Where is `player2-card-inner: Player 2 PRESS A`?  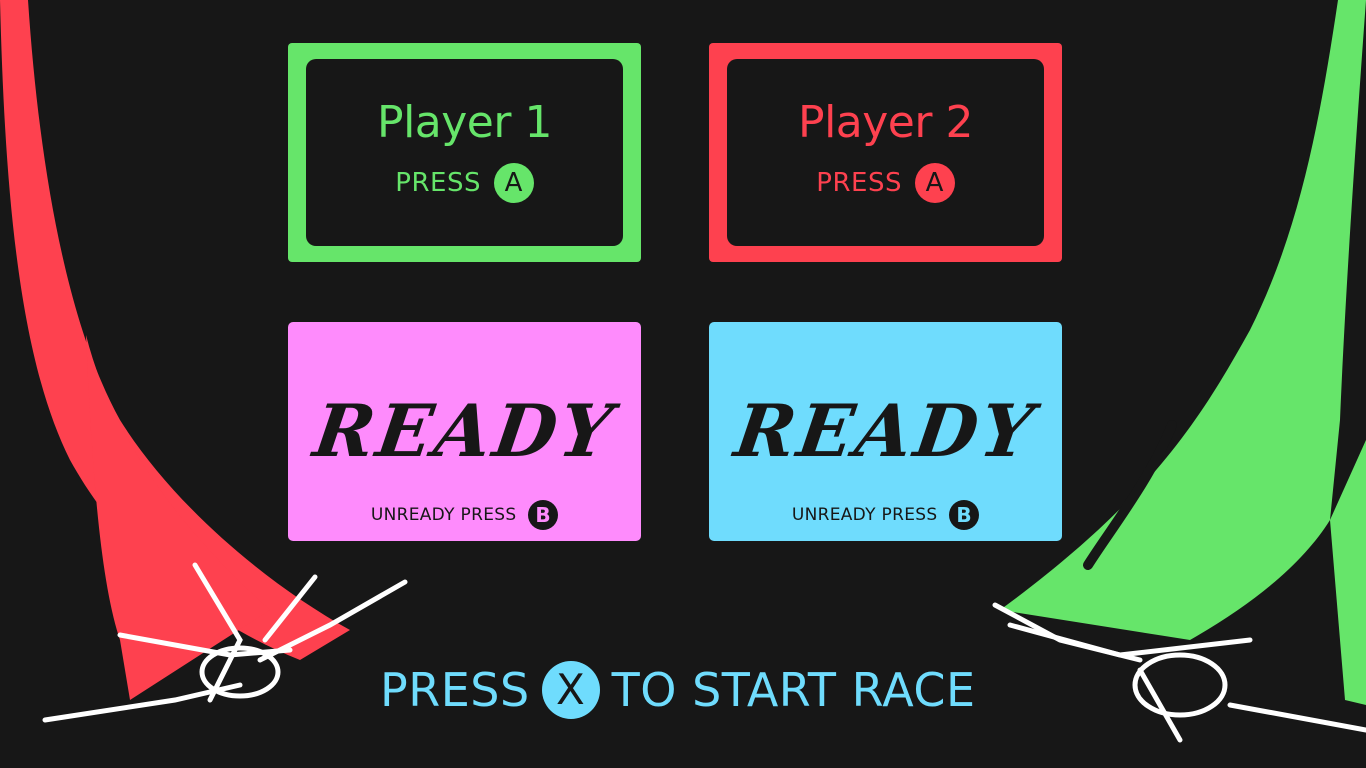
player2-card-inner: Player 2 PRESS A is located at coordinates (885, 152).